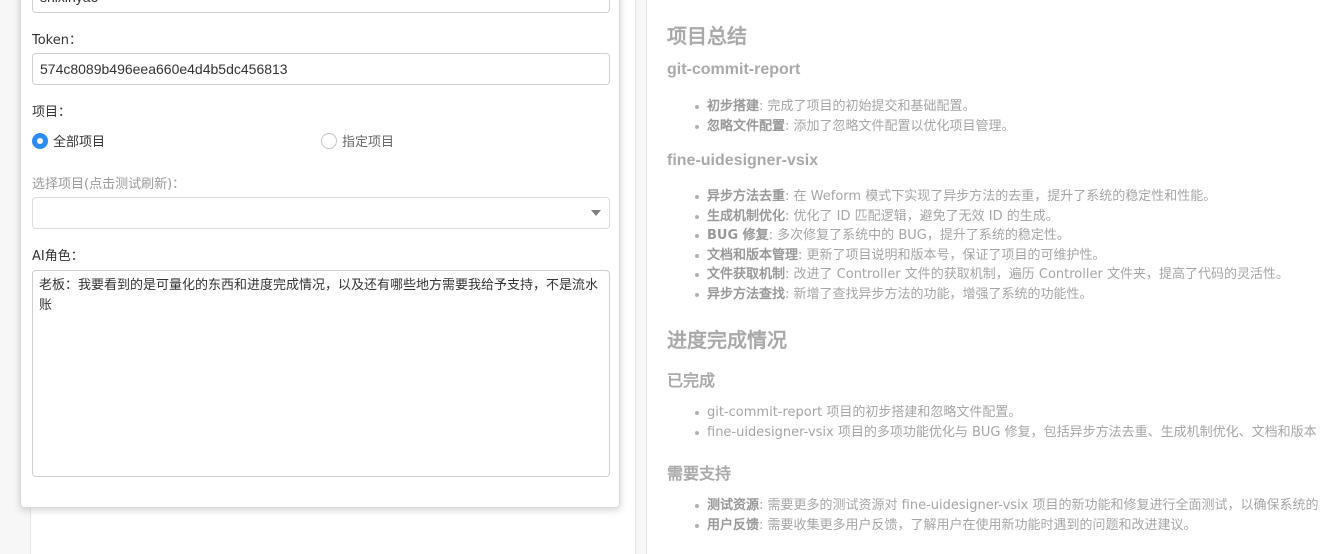 Image resolution: width=1339 pixels, height=554 pixels. Describe the element at coordinates (58, 256) in the screenshot. I see `ai-role-label: AI角色：` at that location.